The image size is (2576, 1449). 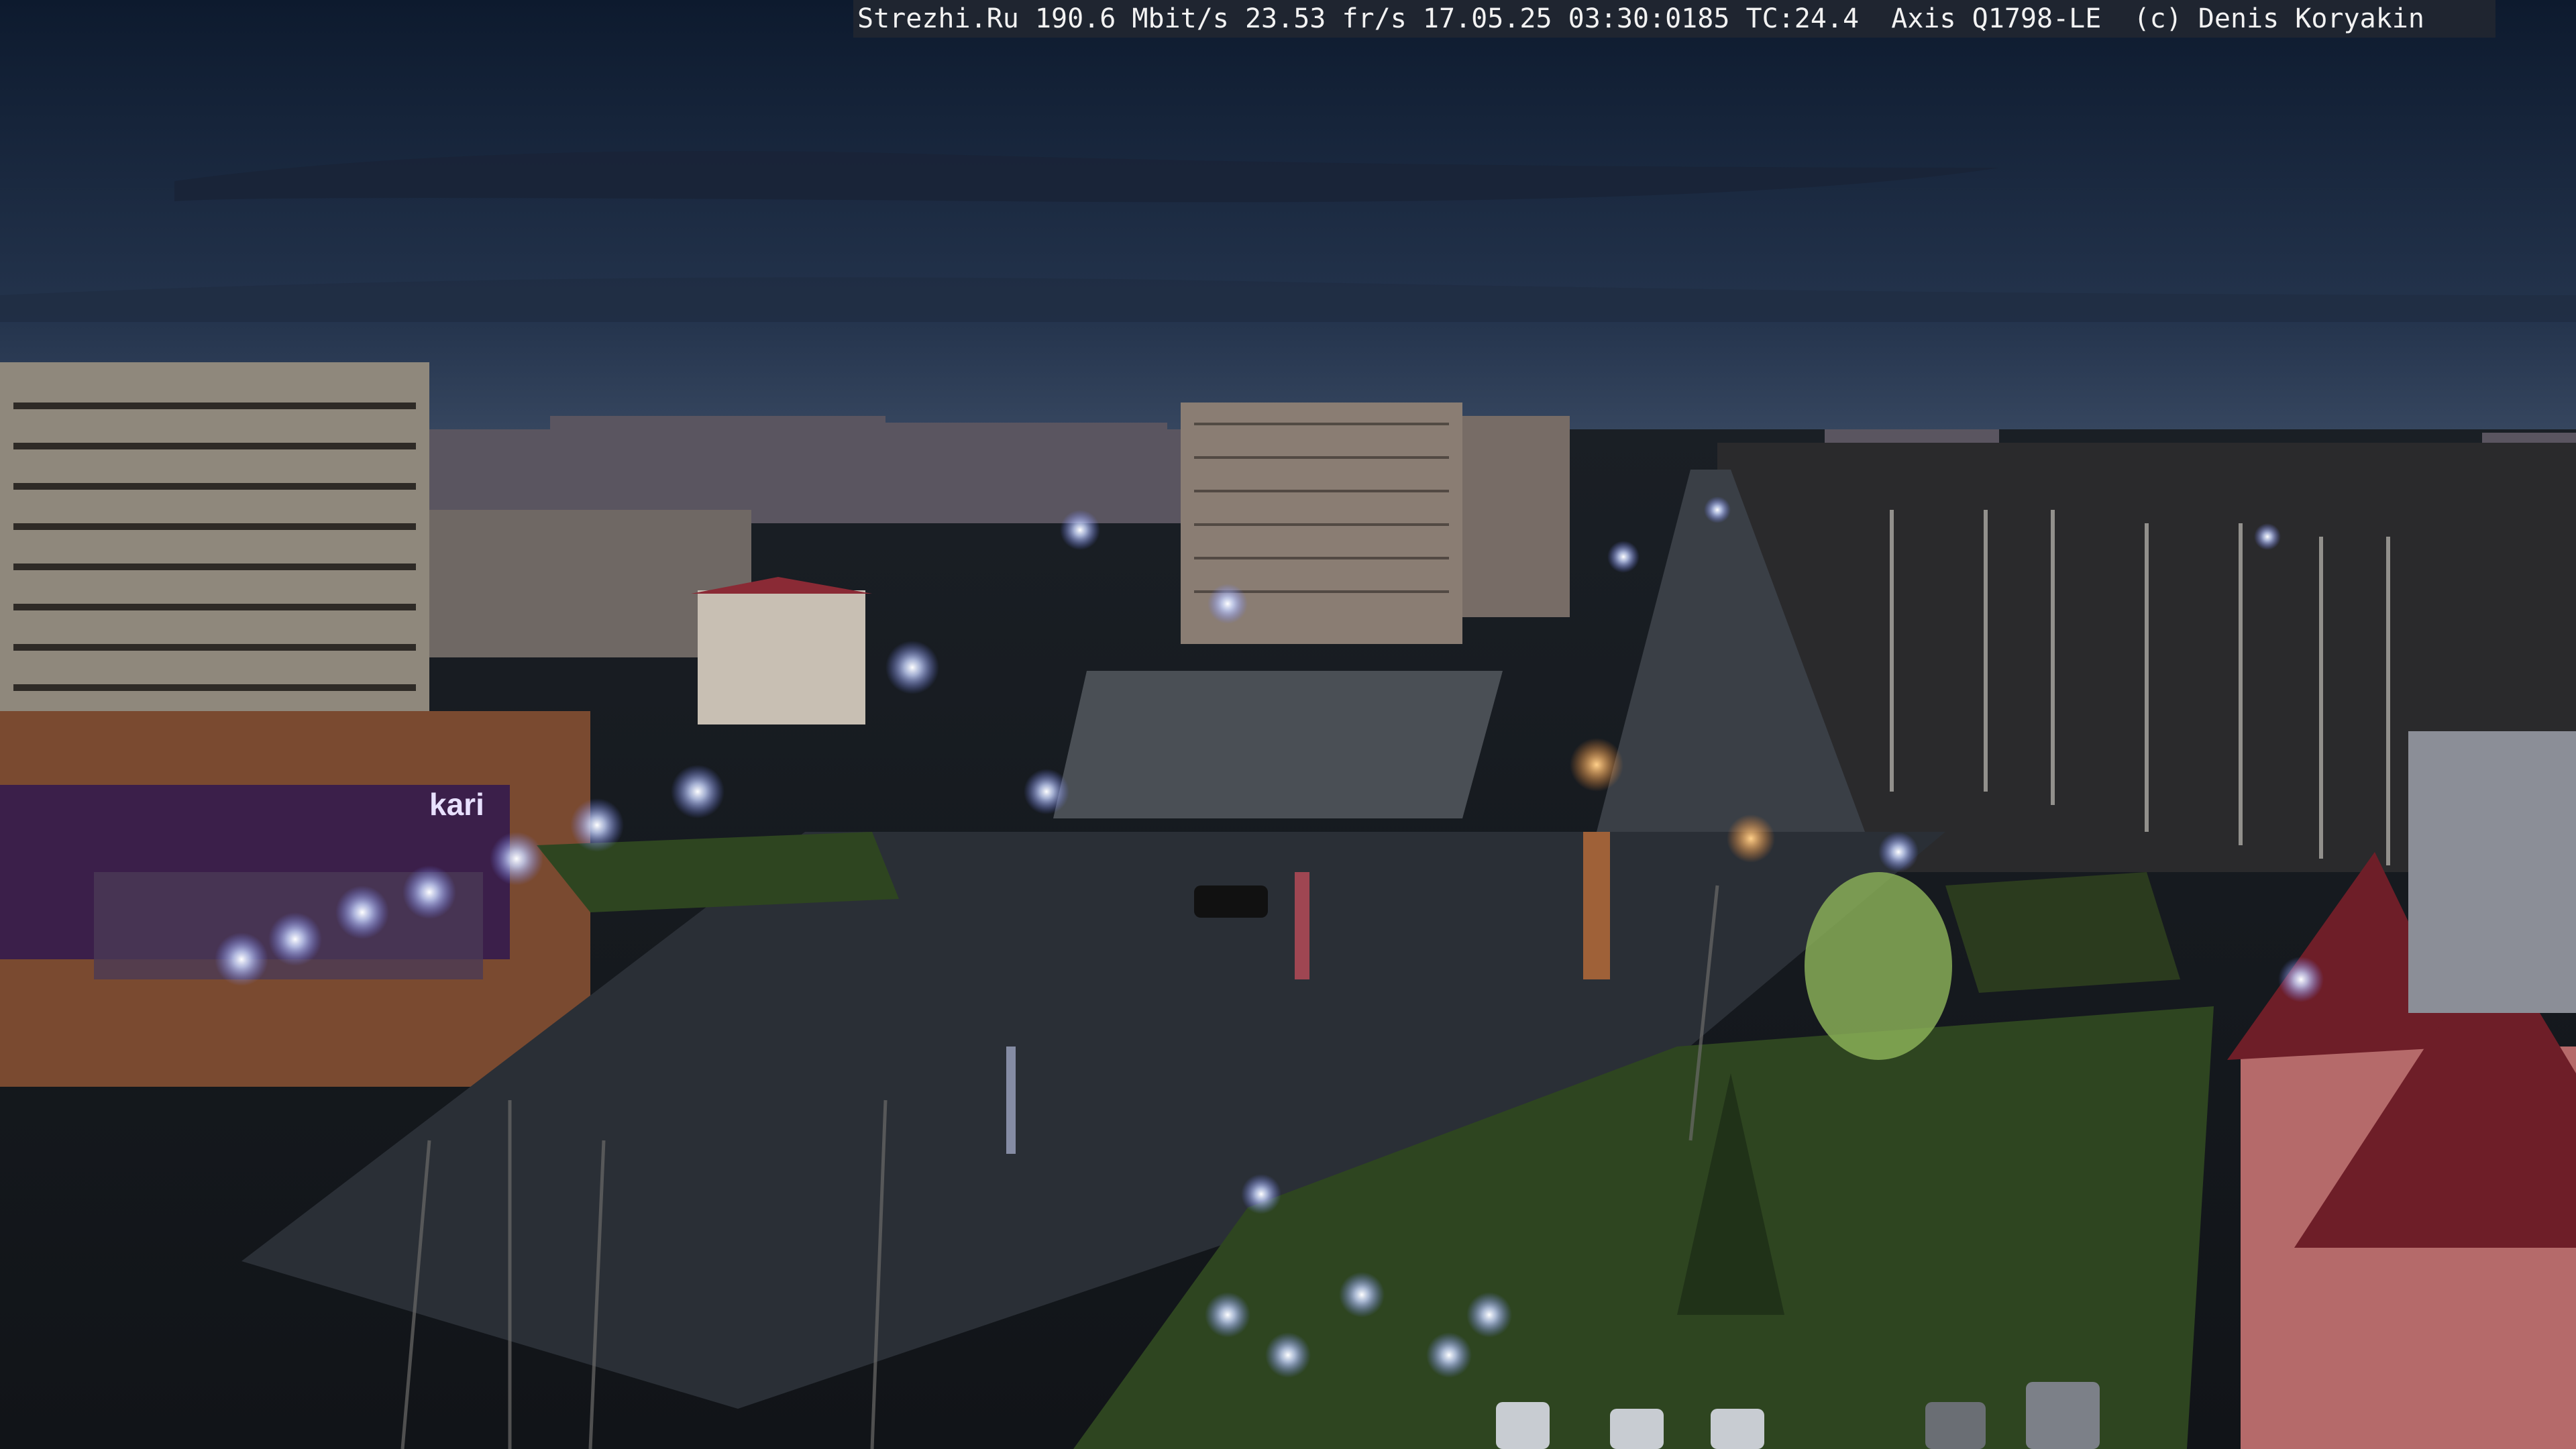 What do you see at coordinates (2492, 872) in the screenshot?
I see `right-building` at bounding box center [2492, 872].